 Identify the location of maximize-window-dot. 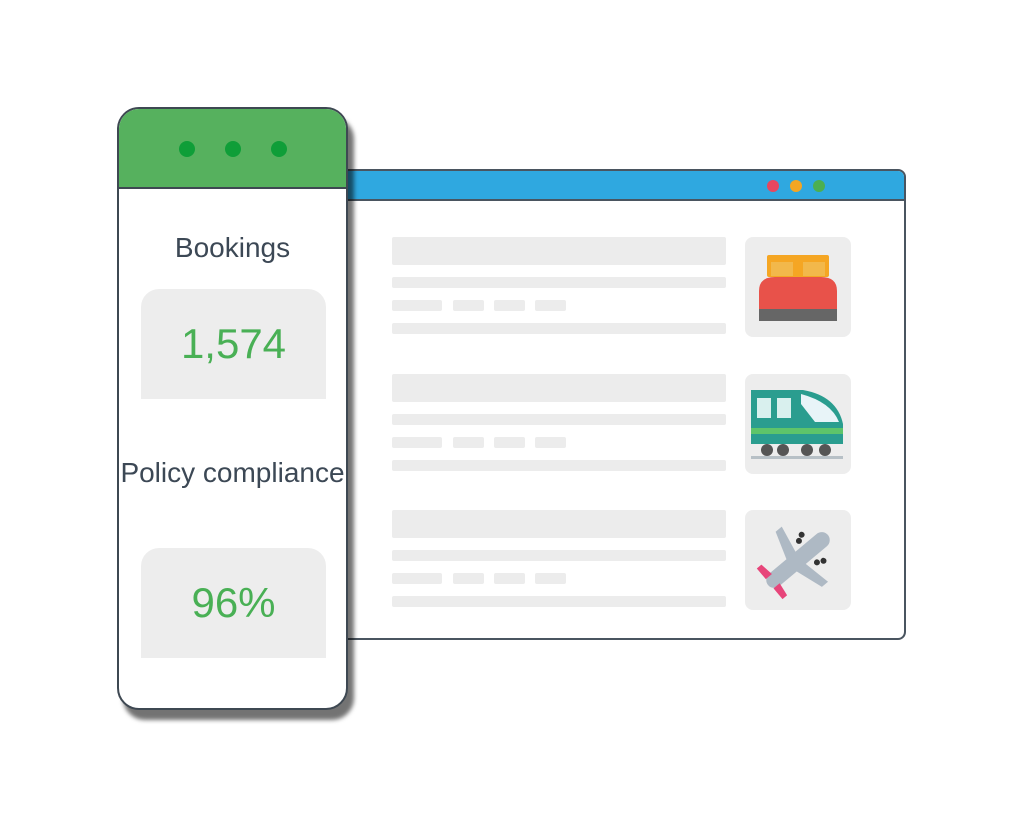
(819, 186).